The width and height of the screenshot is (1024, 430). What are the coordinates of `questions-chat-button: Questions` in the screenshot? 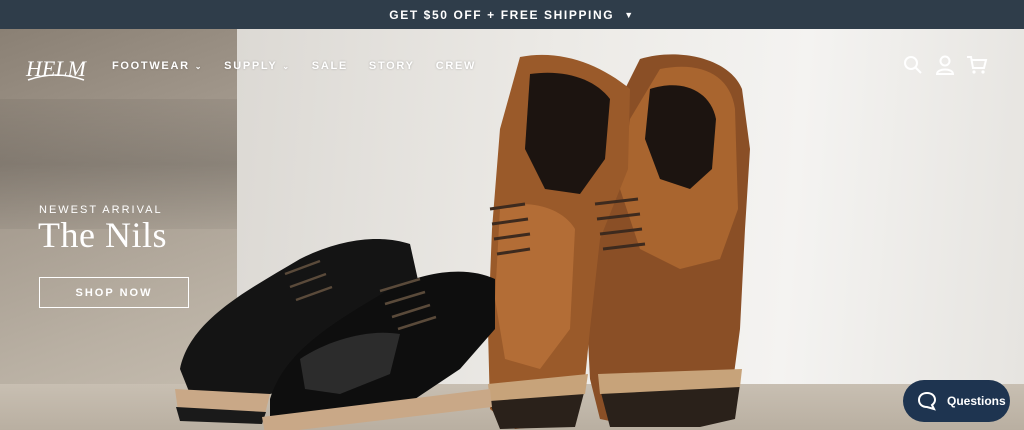 It's located at (956, 401).